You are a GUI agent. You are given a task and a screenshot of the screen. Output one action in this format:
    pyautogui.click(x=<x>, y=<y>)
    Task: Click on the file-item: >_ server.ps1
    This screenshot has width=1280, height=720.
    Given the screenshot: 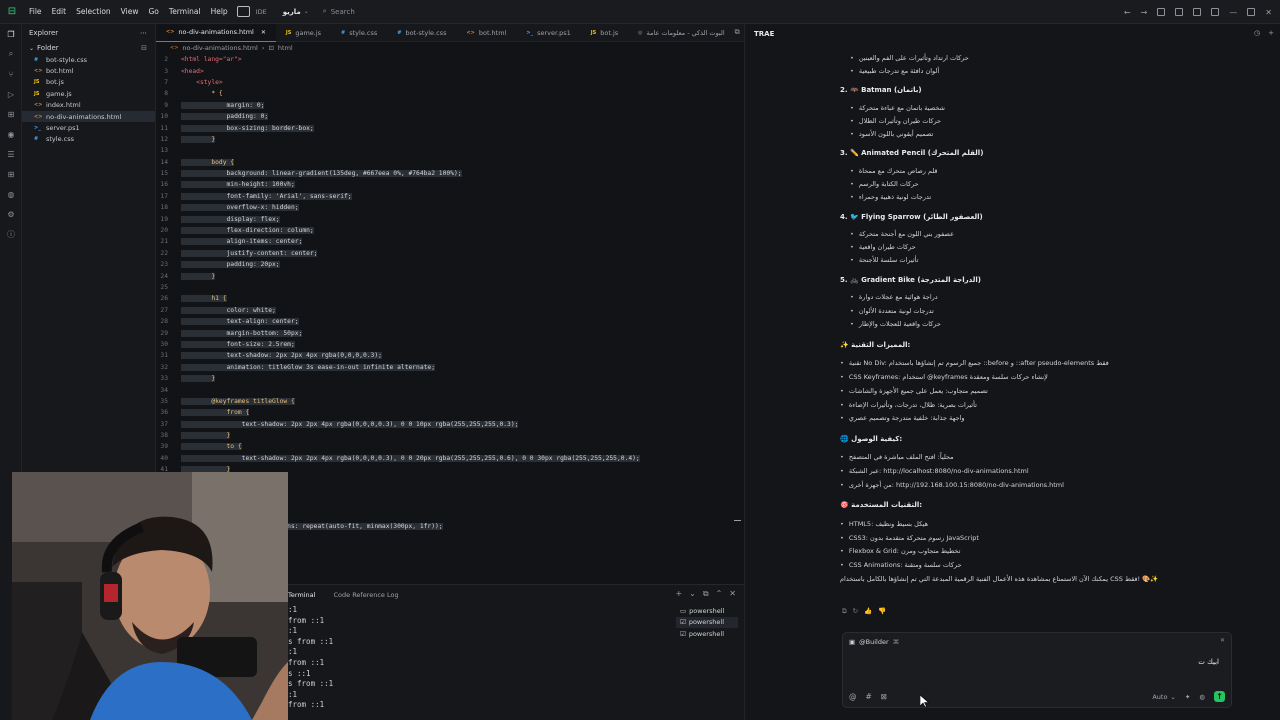 What is the action you would take?
    pyautogui.click(x=88, y=127)
    